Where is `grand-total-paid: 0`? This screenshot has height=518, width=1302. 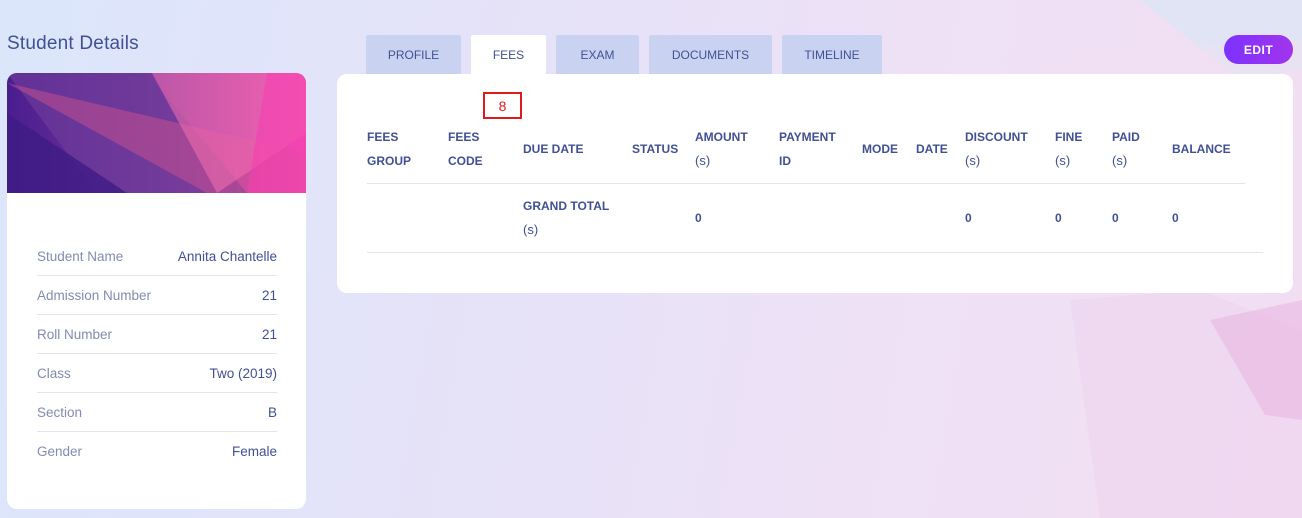 grand-total-paid: 0 is located at coordinates (1115, 218).